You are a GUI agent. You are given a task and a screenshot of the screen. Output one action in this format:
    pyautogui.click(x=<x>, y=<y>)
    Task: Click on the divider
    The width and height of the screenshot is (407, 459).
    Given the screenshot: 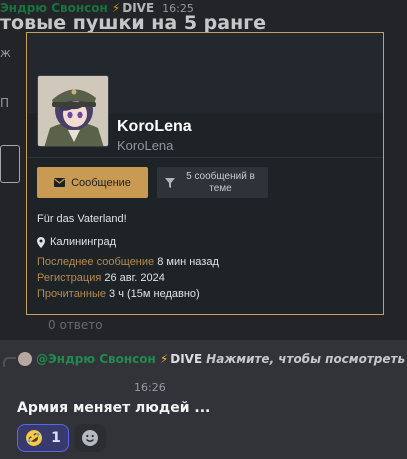 What is the action you would take?
    pyautogui.click(x=205, y=157)
    